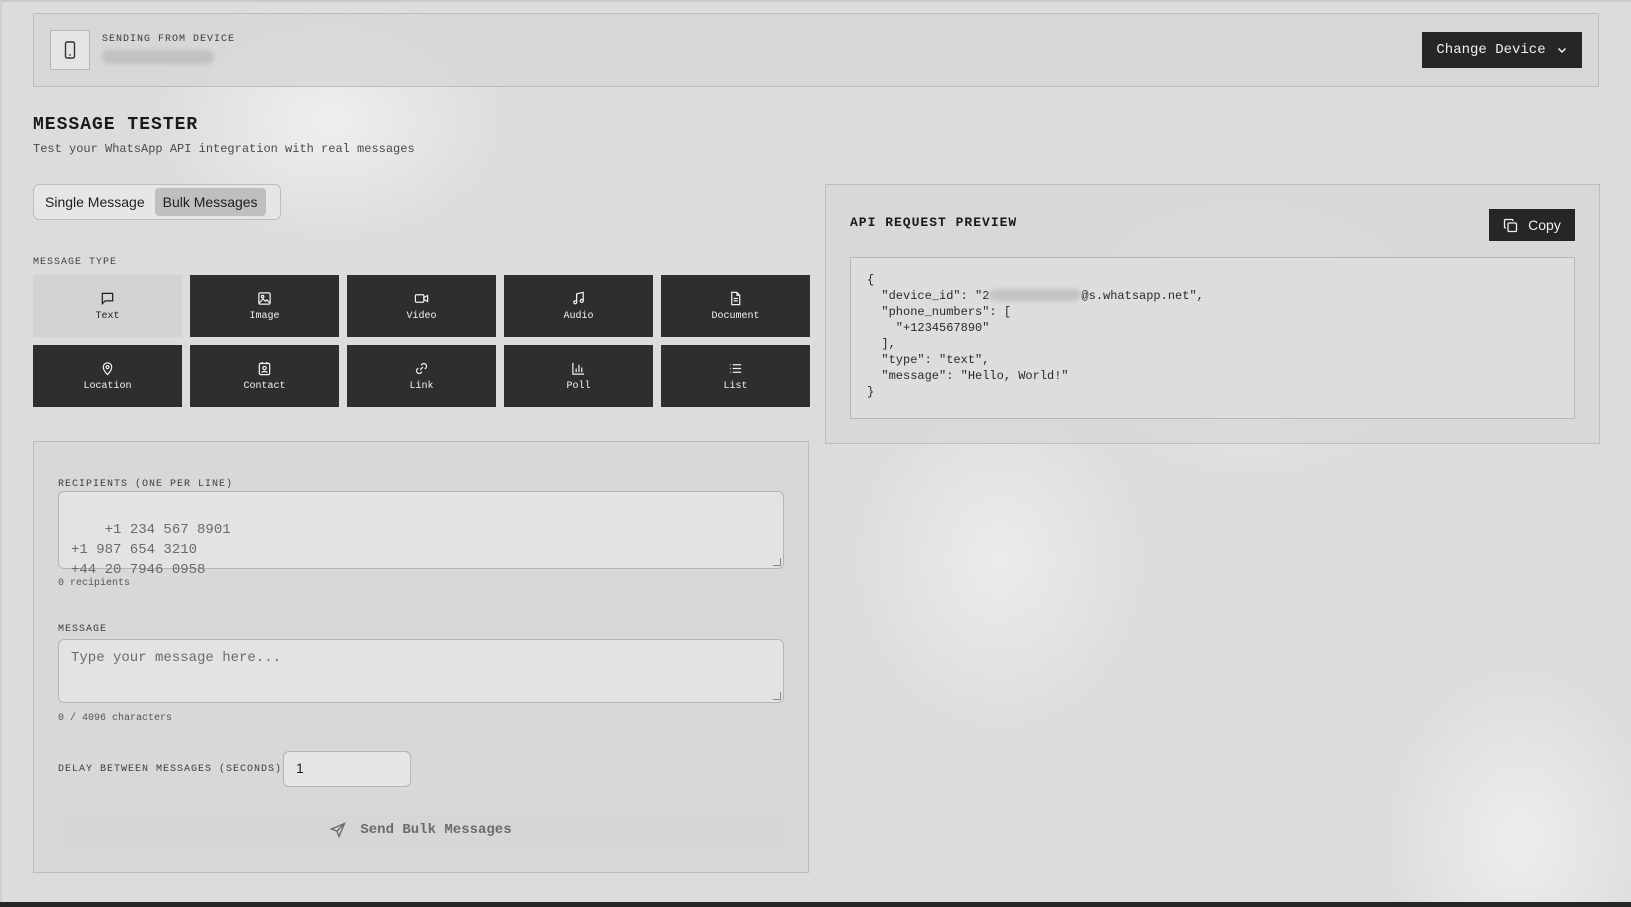  Describe the element at coordinates (578, 297) in the screenshot. I see `music-icon` at that location.